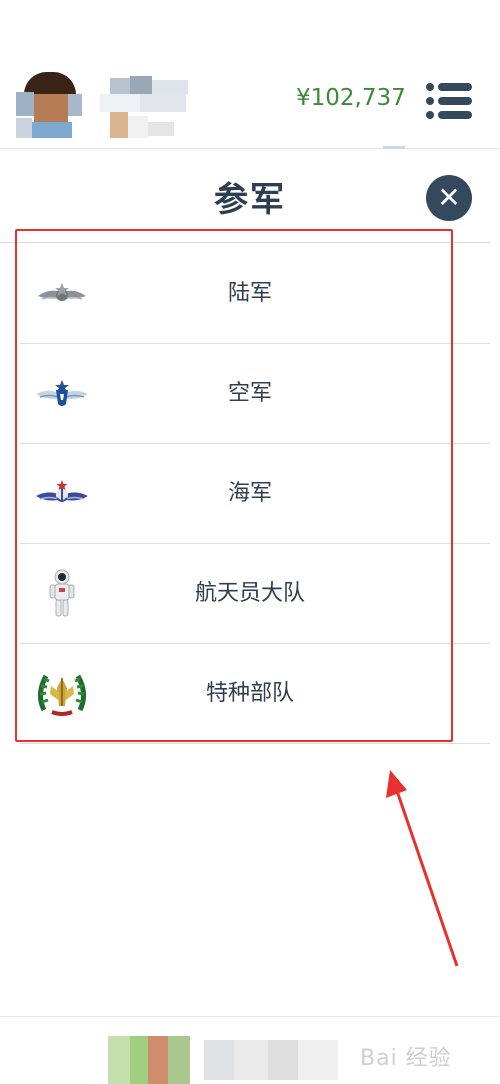  I want to click on branch-item-label: 空军, so click(249, 393).